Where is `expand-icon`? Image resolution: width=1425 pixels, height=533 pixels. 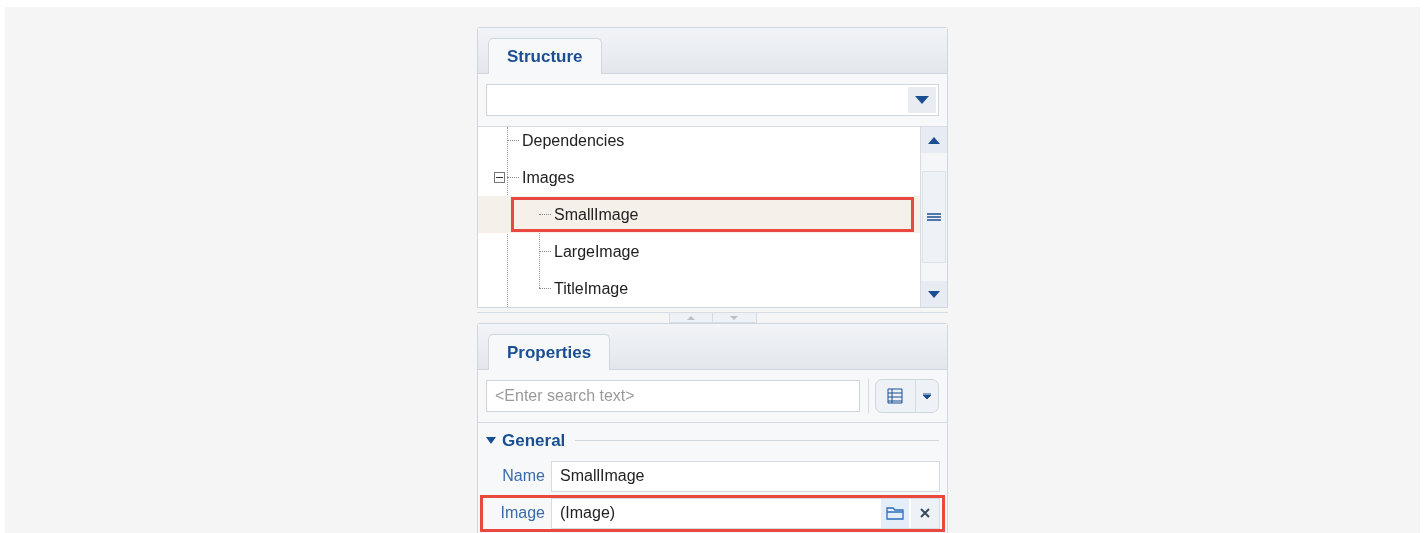
expand-icon is located at coordinates (491, 441).